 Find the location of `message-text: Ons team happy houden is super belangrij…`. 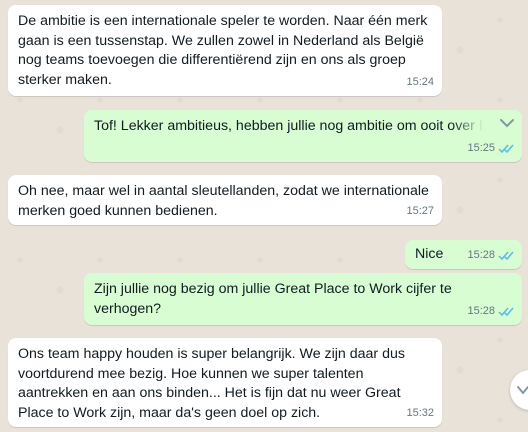

message-text: Ons team happy houden is super belangrij… is located at coordinates (211, 383).